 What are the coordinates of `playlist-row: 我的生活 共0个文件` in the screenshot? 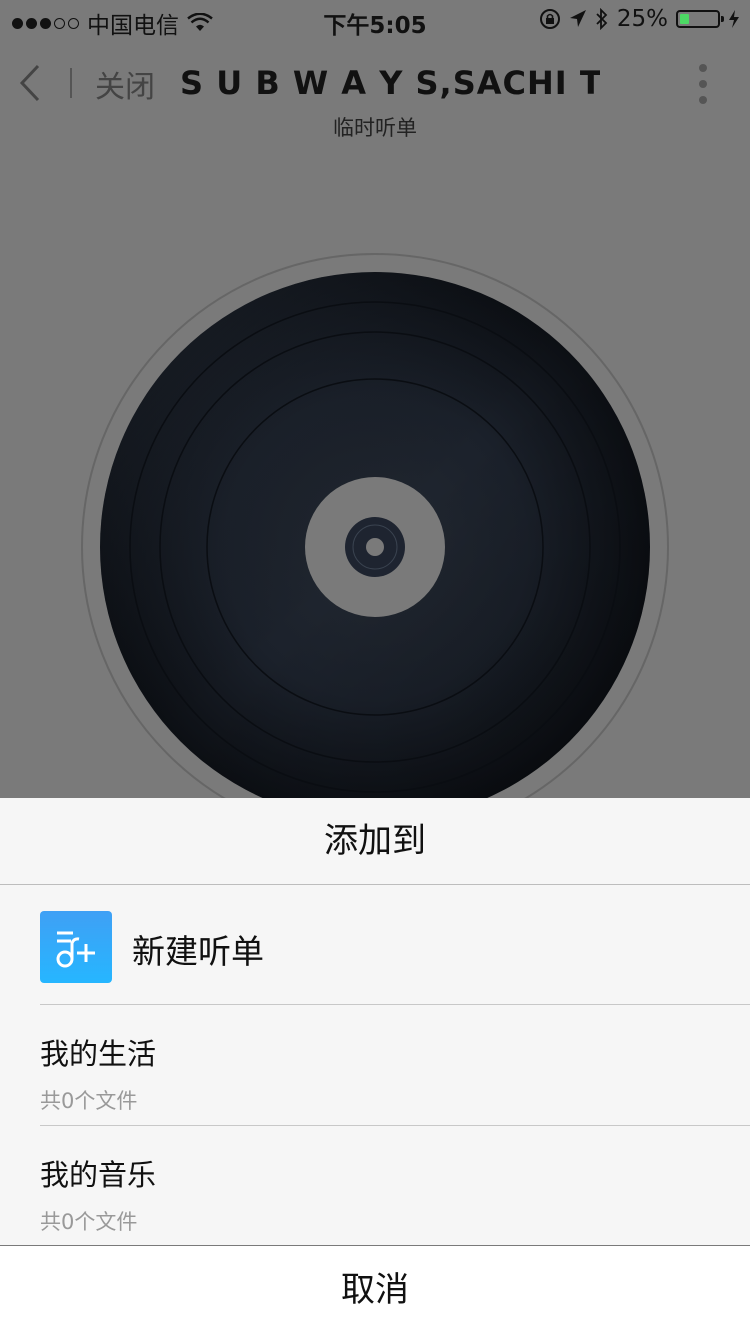 It's located at (395, 1065).